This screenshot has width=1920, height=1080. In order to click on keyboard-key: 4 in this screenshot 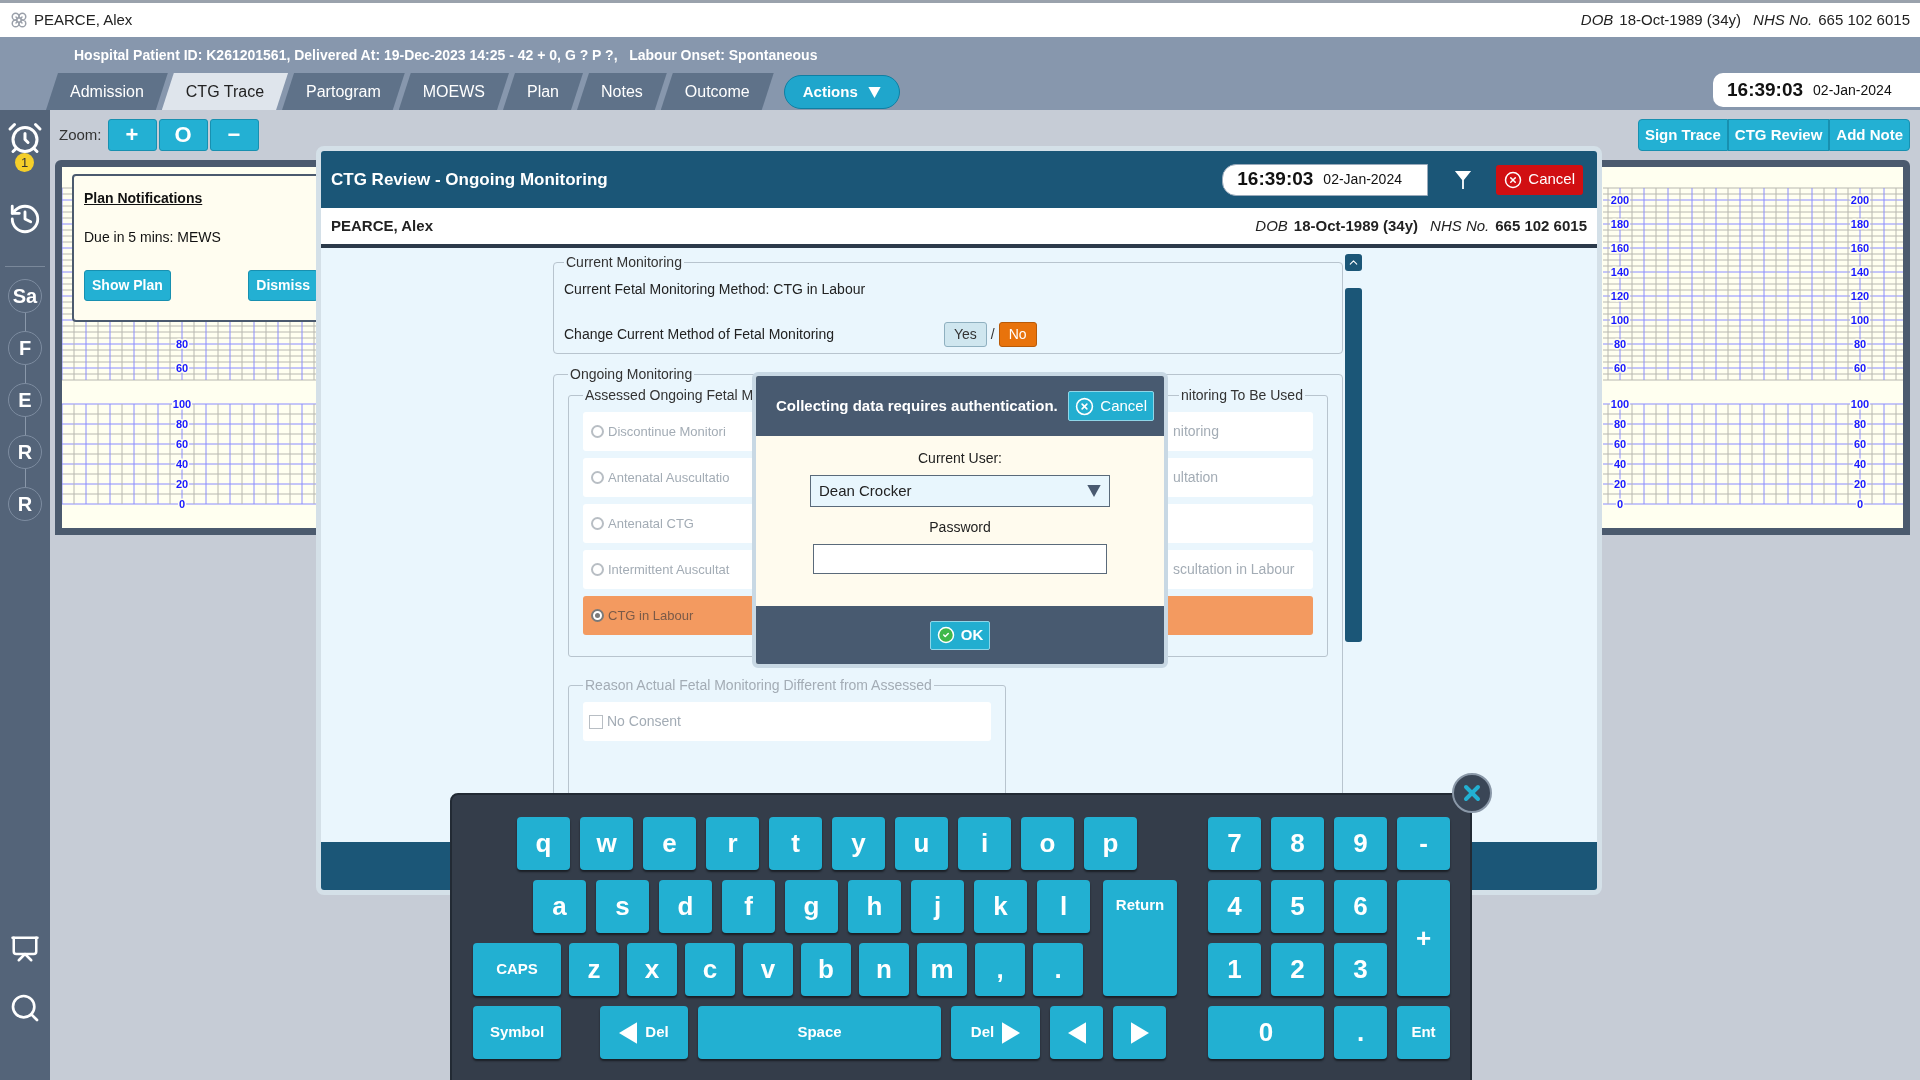, I will do `click(1234, 906)`.